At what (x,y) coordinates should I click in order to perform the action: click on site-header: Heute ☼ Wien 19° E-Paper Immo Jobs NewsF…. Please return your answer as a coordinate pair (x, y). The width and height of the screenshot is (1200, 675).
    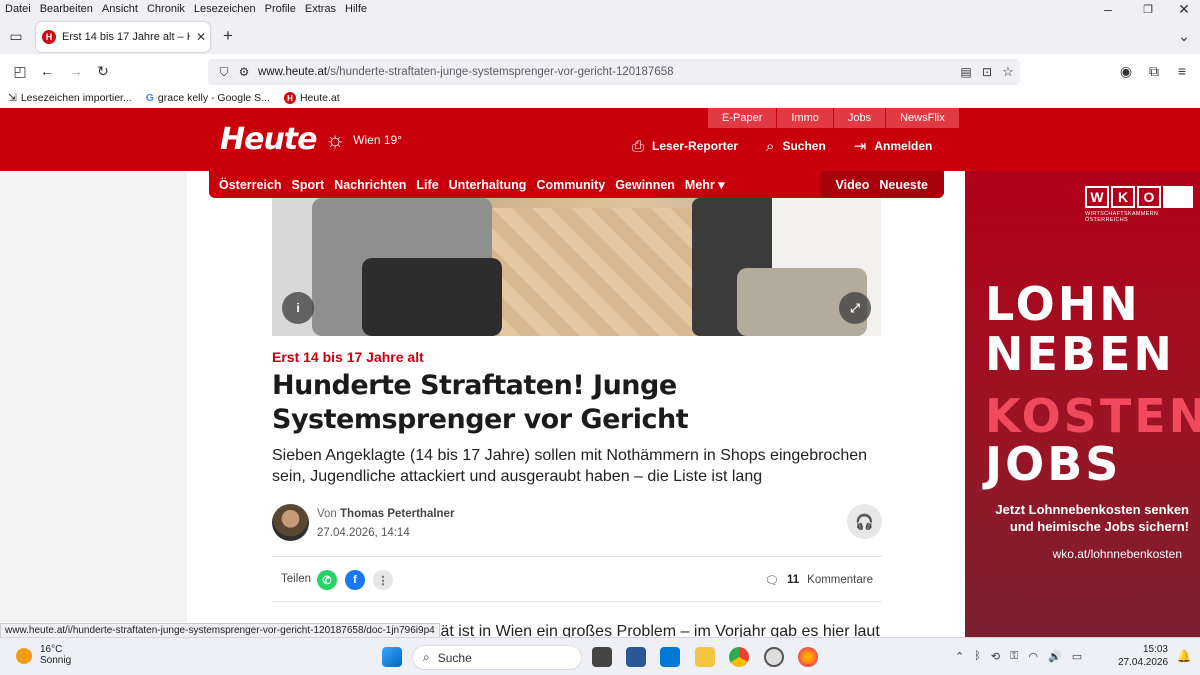
    Looking at the image, I should click on (600, 139).